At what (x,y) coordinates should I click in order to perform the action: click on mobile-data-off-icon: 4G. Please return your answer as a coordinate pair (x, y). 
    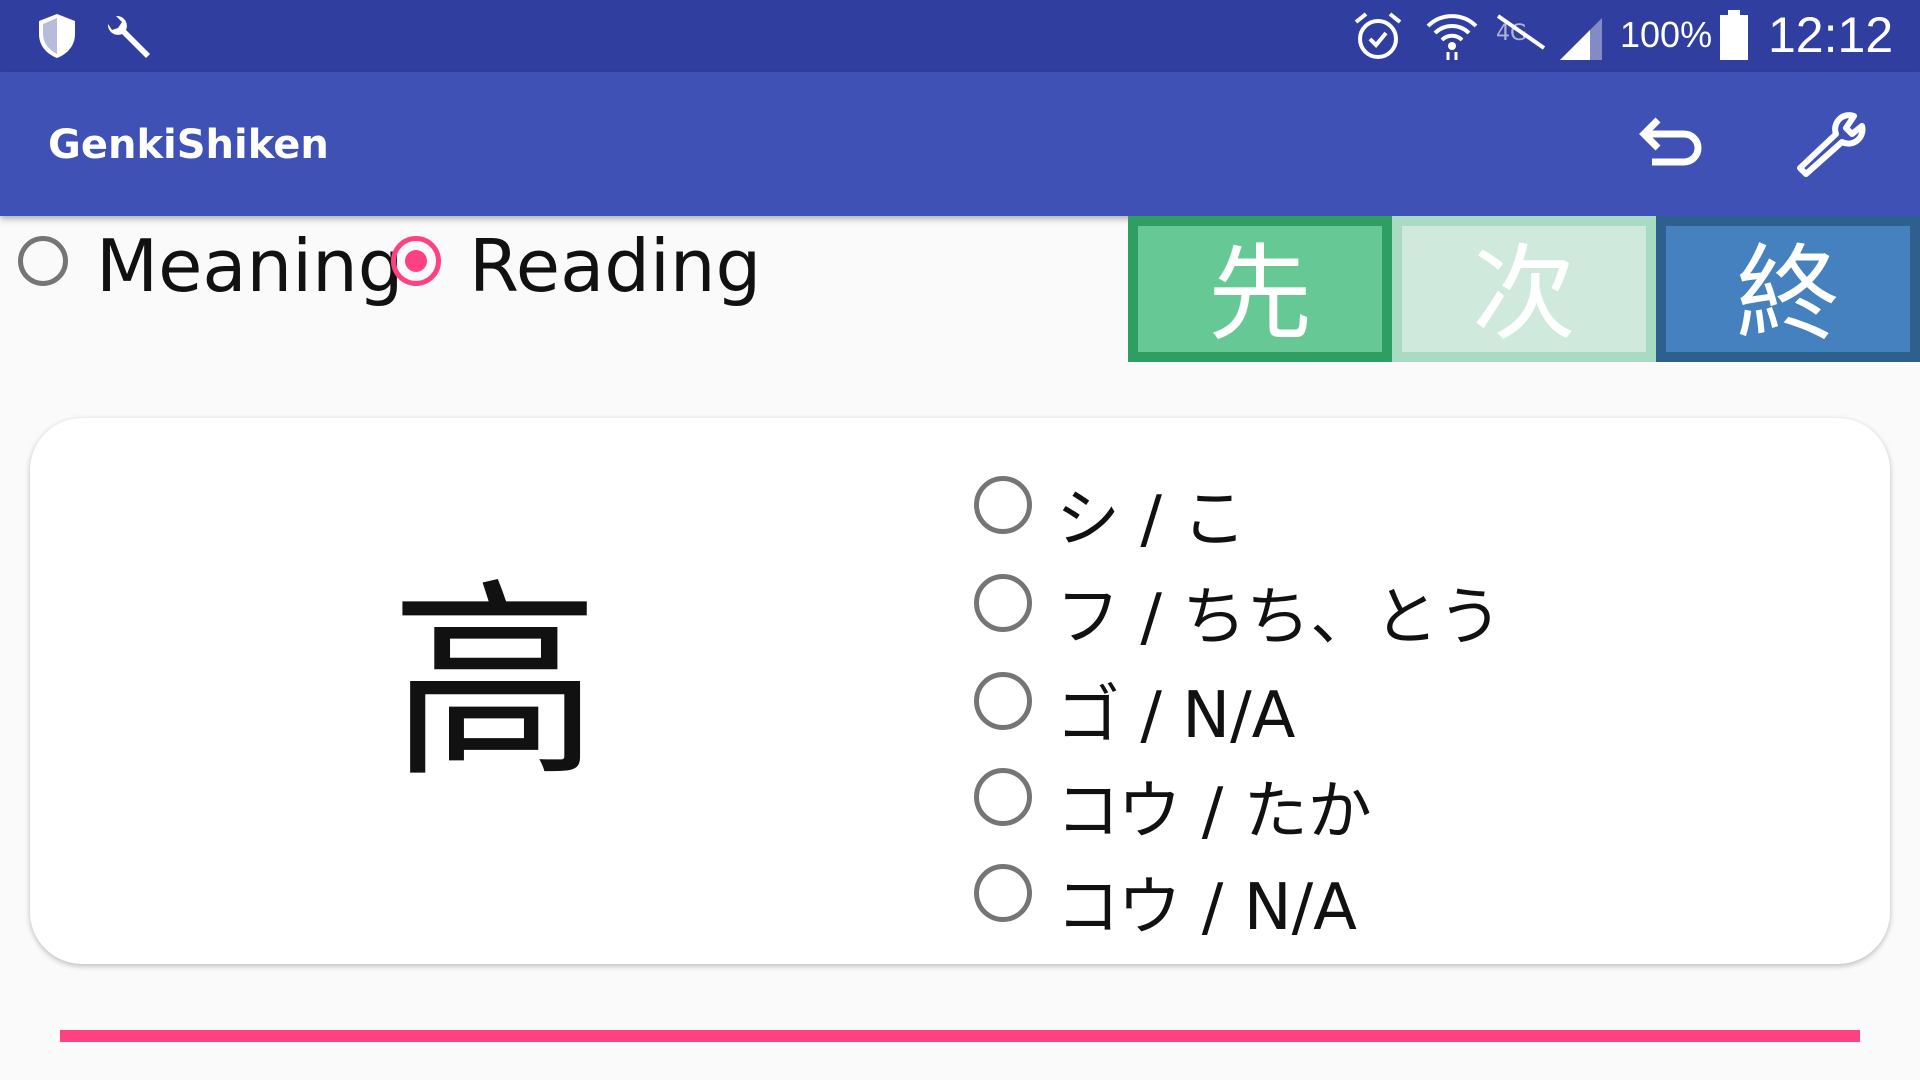
    Looking at the image, I should click on (1521, 34).